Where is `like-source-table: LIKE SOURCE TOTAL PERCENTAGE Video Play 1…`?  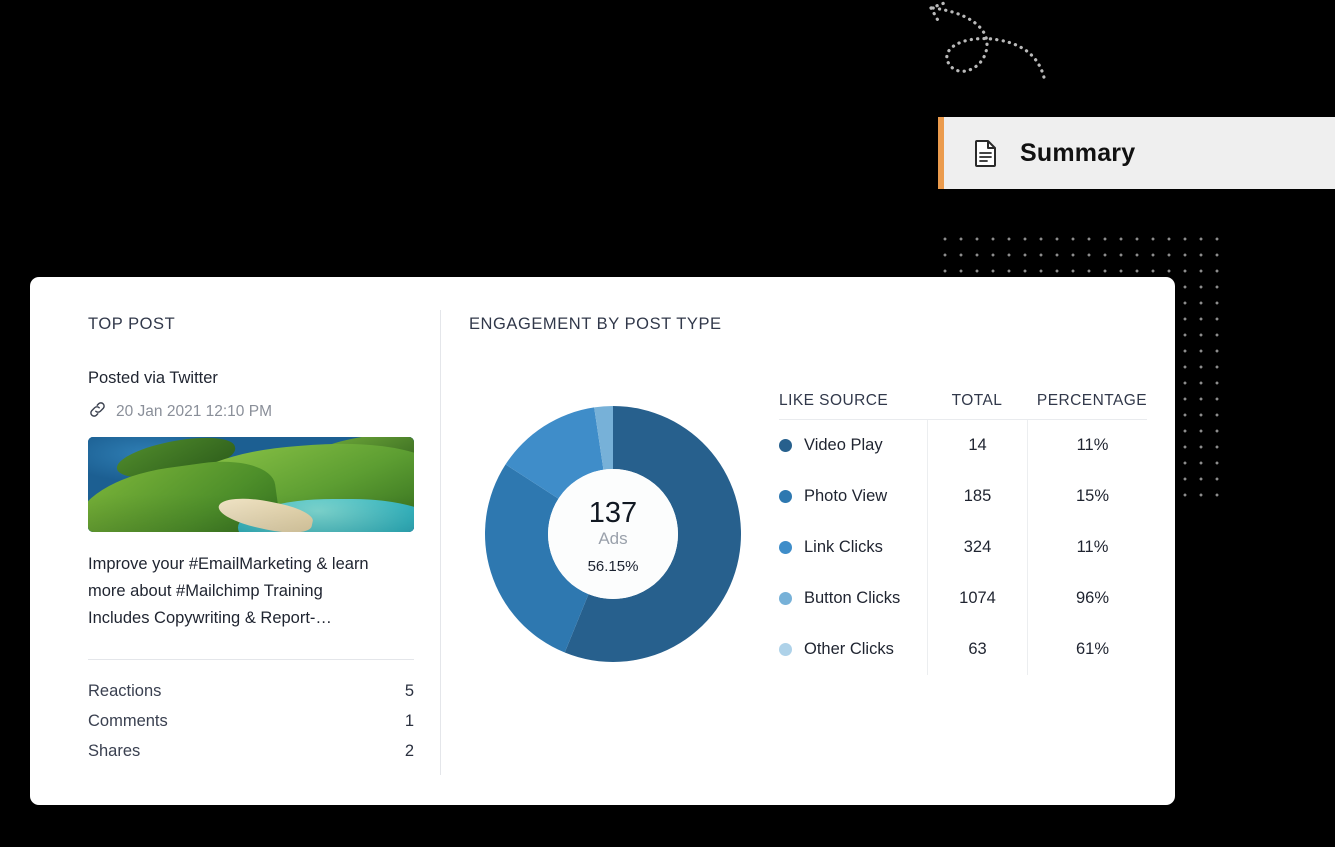 like-source-table: LIKE SOURCE TOTAL PERCENTAGE Video Play 1… is located at coordinates (969, 527).